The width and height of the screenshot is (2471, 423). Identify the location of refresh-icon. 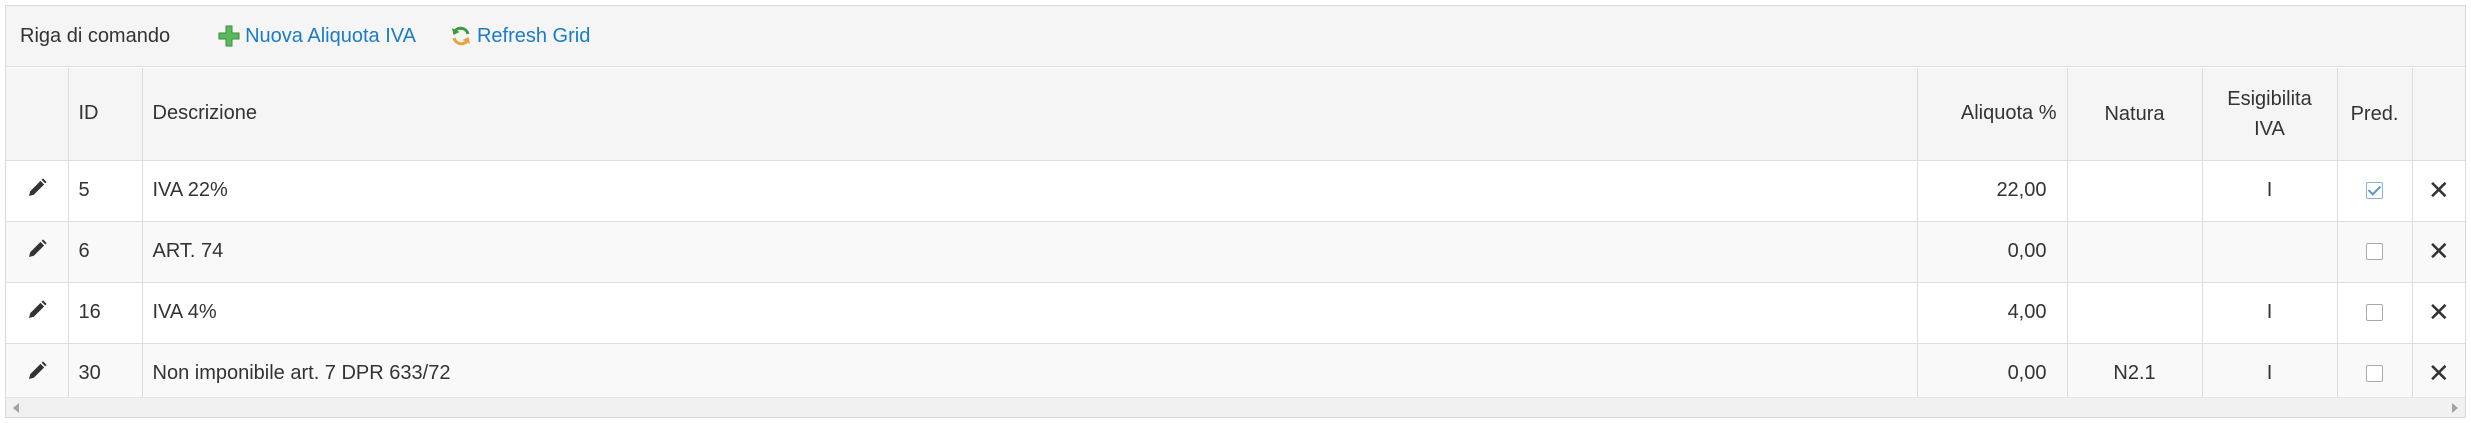
(460, 36).